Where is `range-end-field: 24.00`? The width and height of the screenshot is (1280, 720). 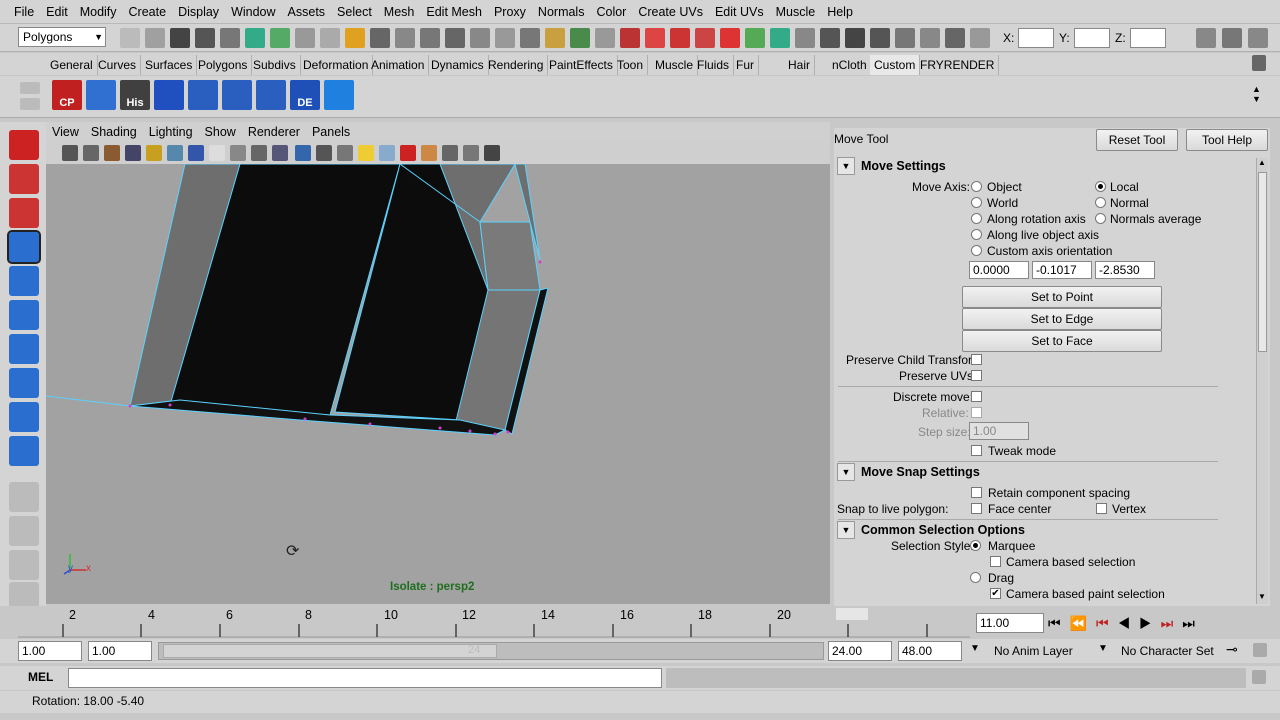
range-end-field: 24.00 is located at coordinates (860, 651).